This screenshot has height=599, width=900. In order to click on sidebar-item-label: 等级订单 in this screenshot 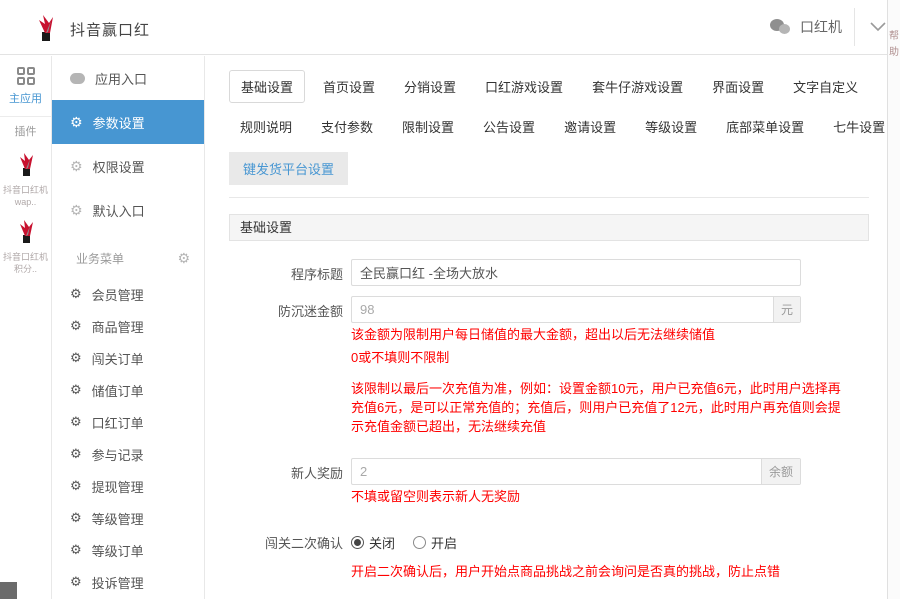, I will do `click(117, 551)`.